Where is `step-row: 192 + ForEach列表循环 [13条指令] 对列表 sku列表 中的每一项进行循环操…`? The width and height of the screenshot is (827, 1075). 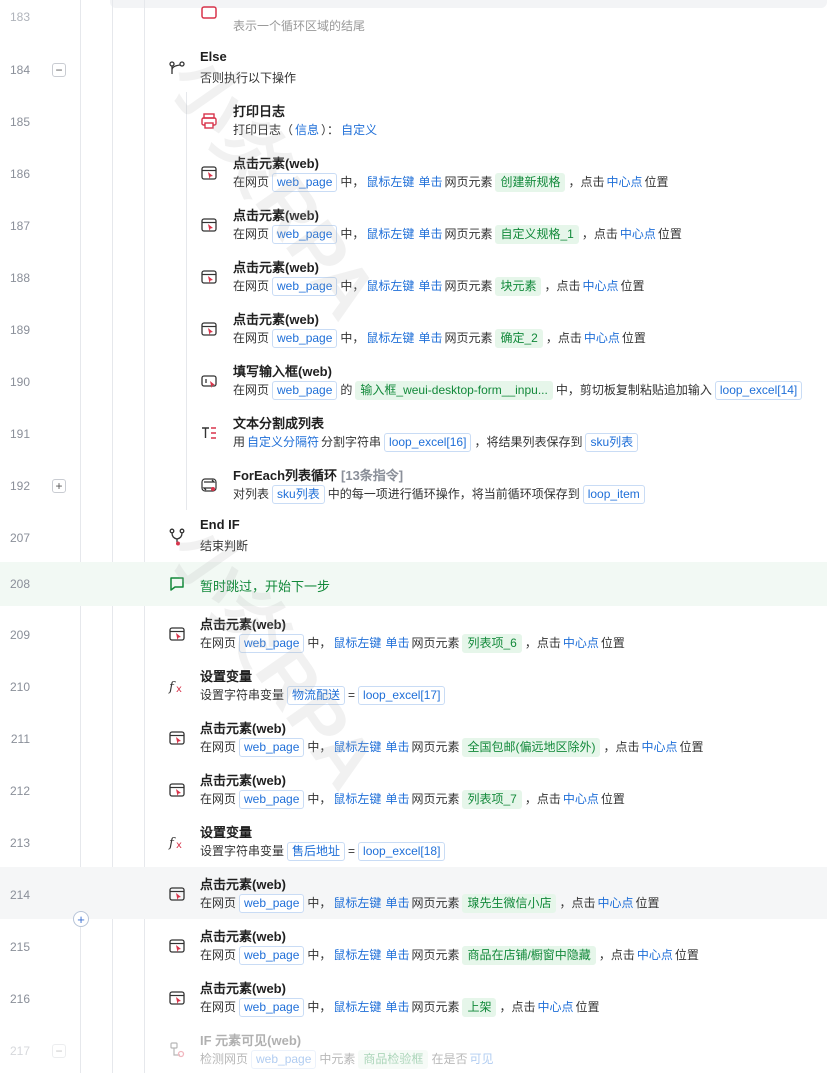 step-row: 192 + ForEach列表循环 [13条指令] 对列表 sku列表 中的每一项进行循环操… is located at coordinates (413, 484).